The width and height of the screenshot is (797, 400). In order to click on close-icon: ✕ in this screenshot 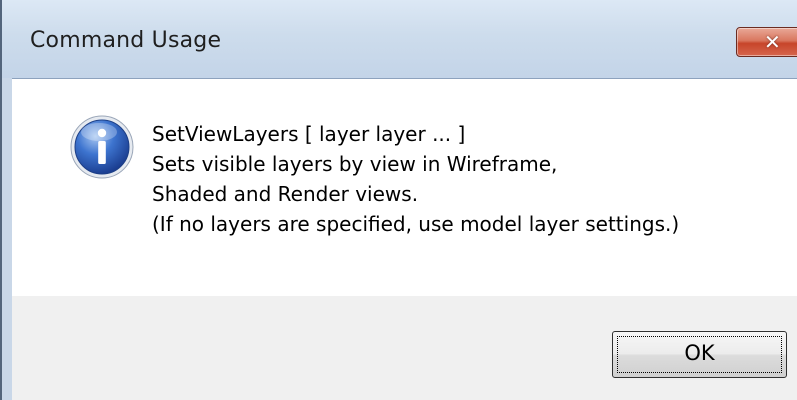, I will do `click(772, 42)`.